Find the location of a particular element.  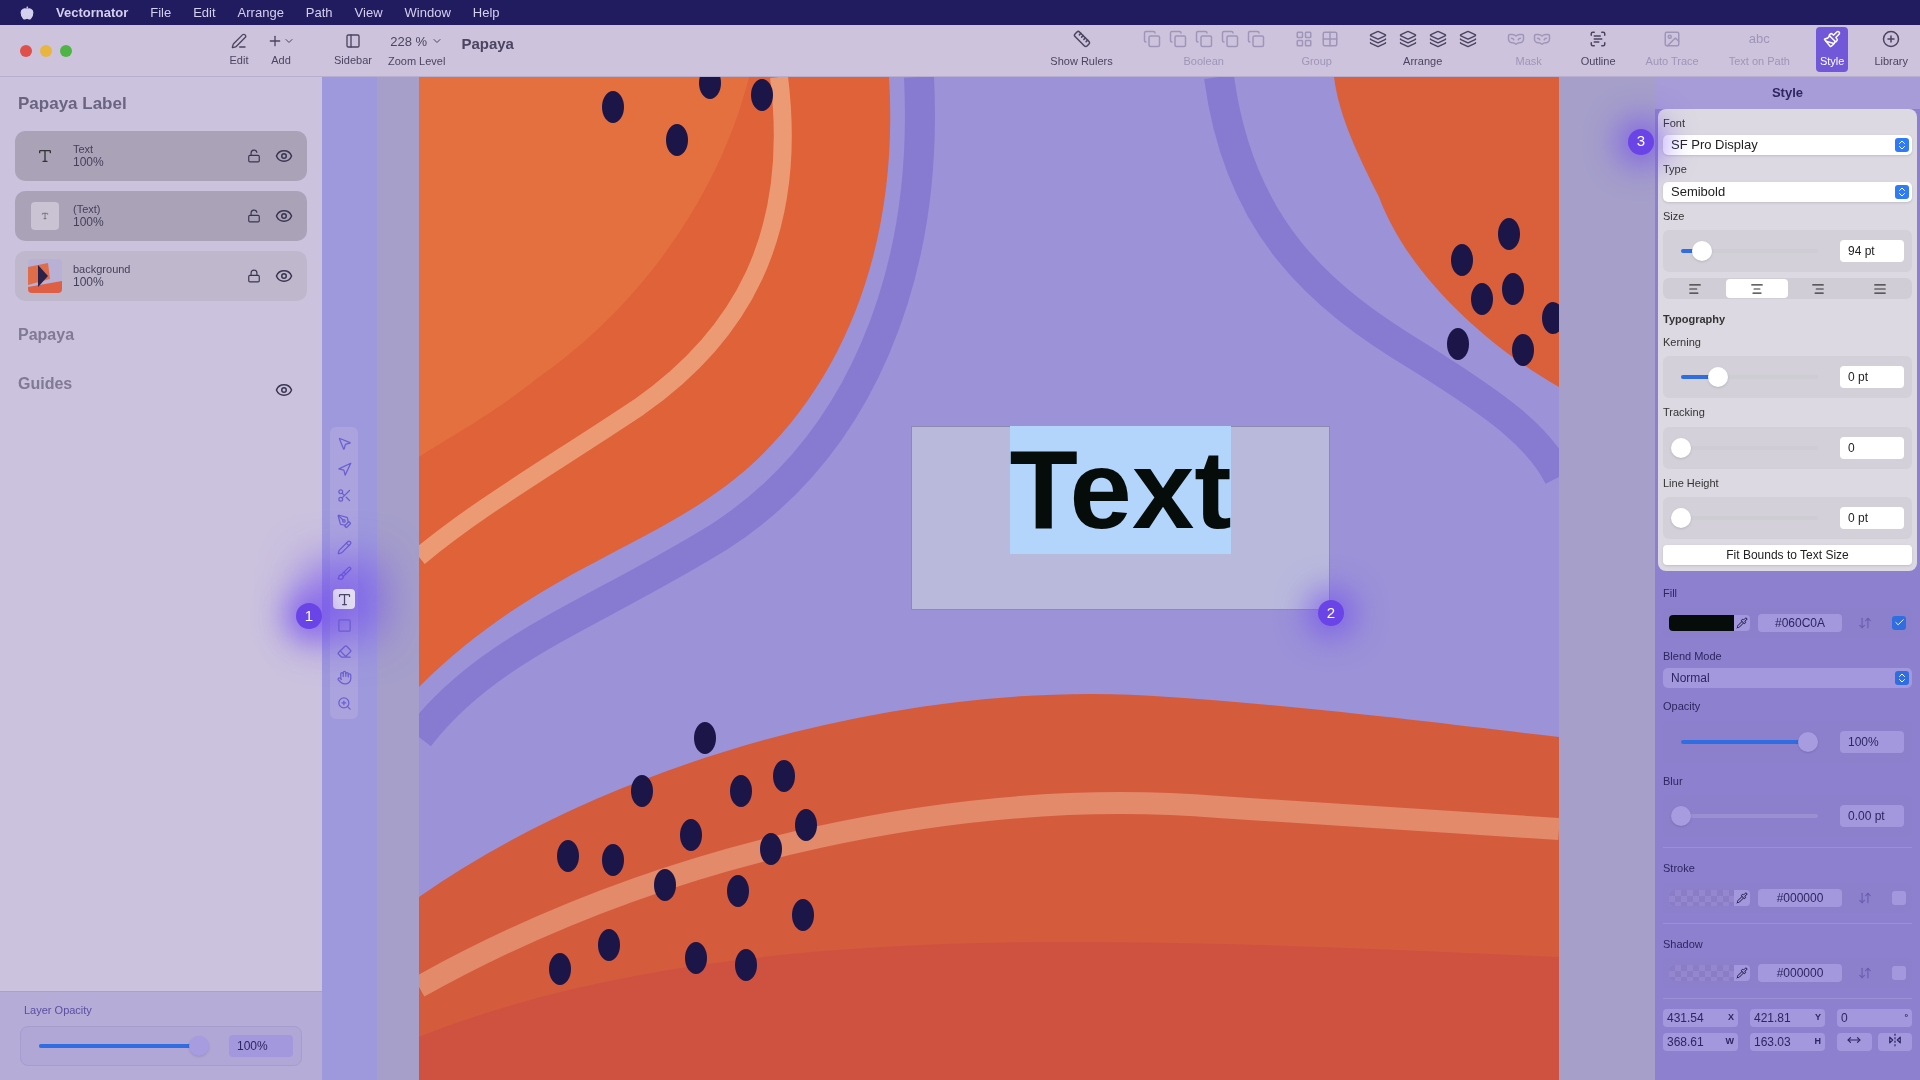

ungroup-icon is located at coordinates (1329, 38).